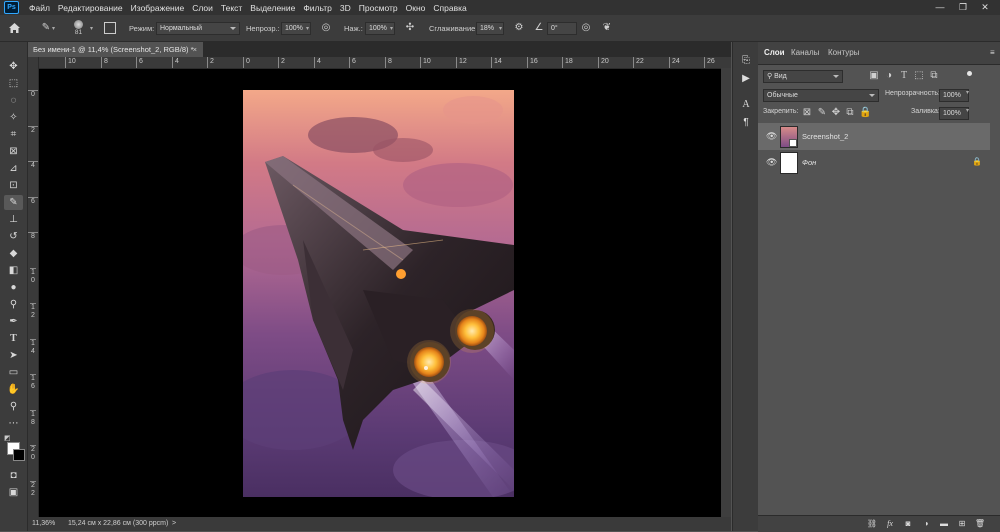  Describe the element at coordinates (202, 8) in the screenshot. I see `menu-layers: Слои` at that location.